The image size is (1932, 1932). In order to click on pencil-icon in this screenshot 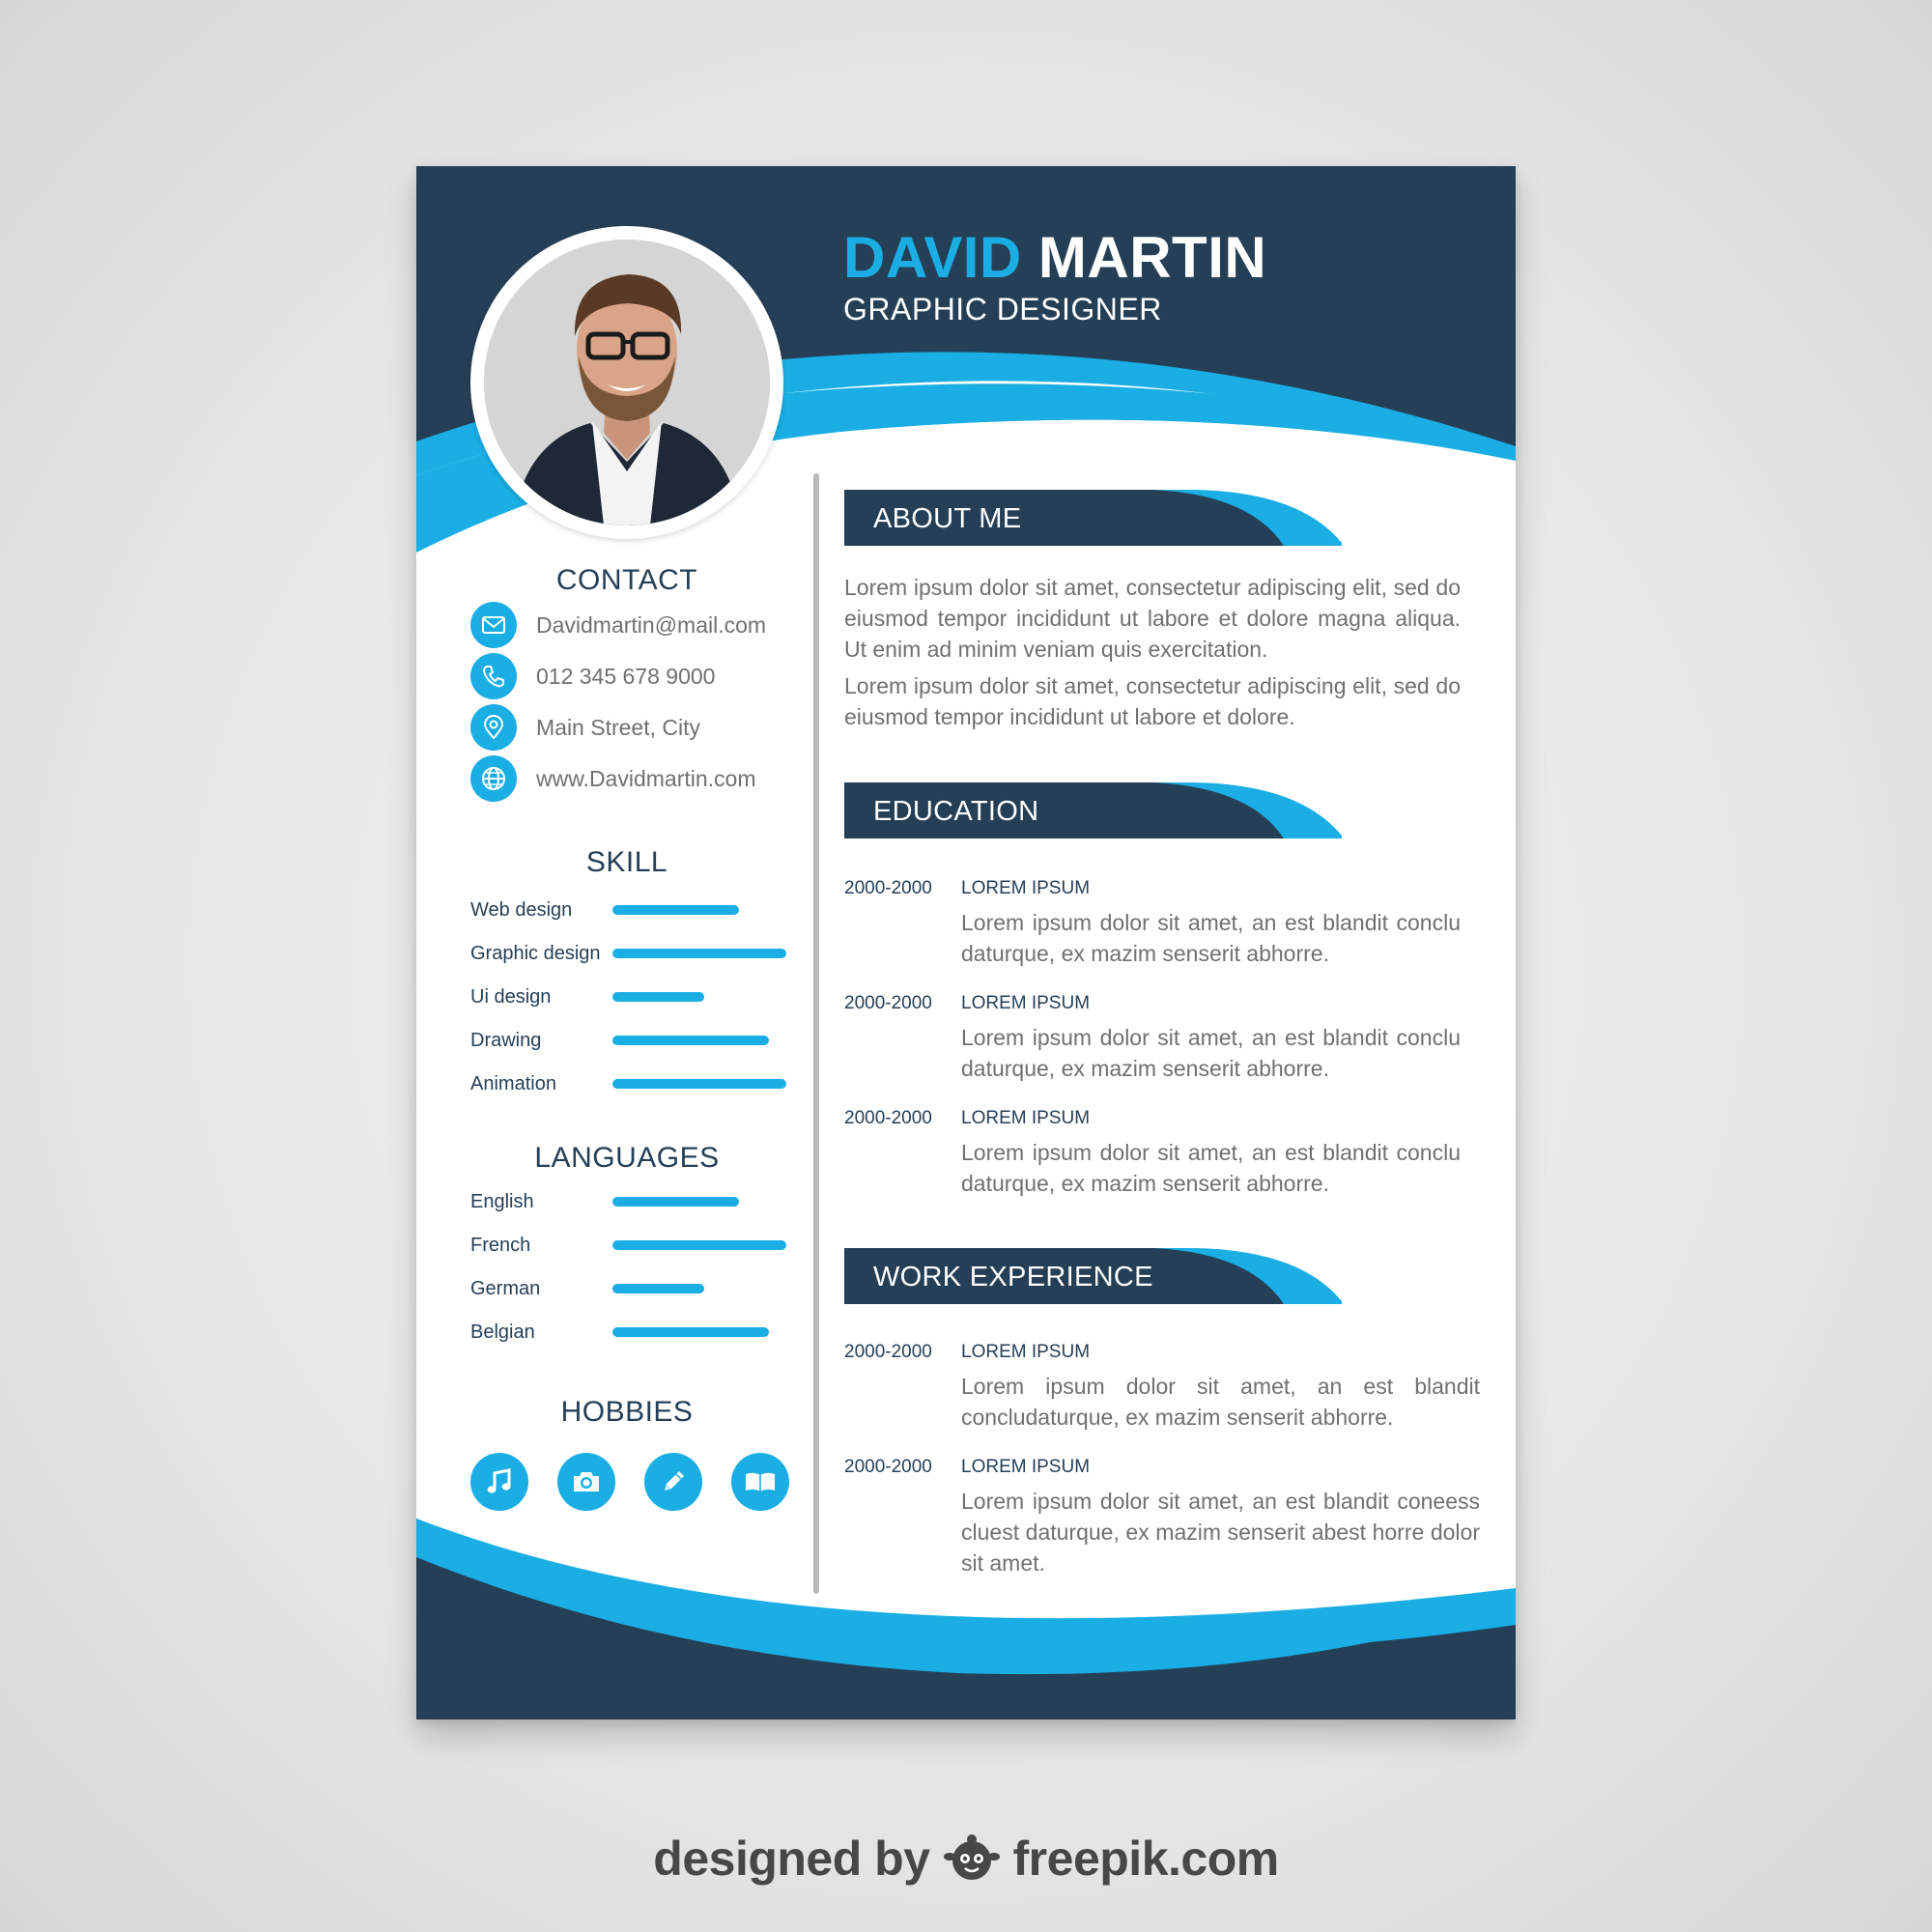, I will do `click(673, 1482)`.